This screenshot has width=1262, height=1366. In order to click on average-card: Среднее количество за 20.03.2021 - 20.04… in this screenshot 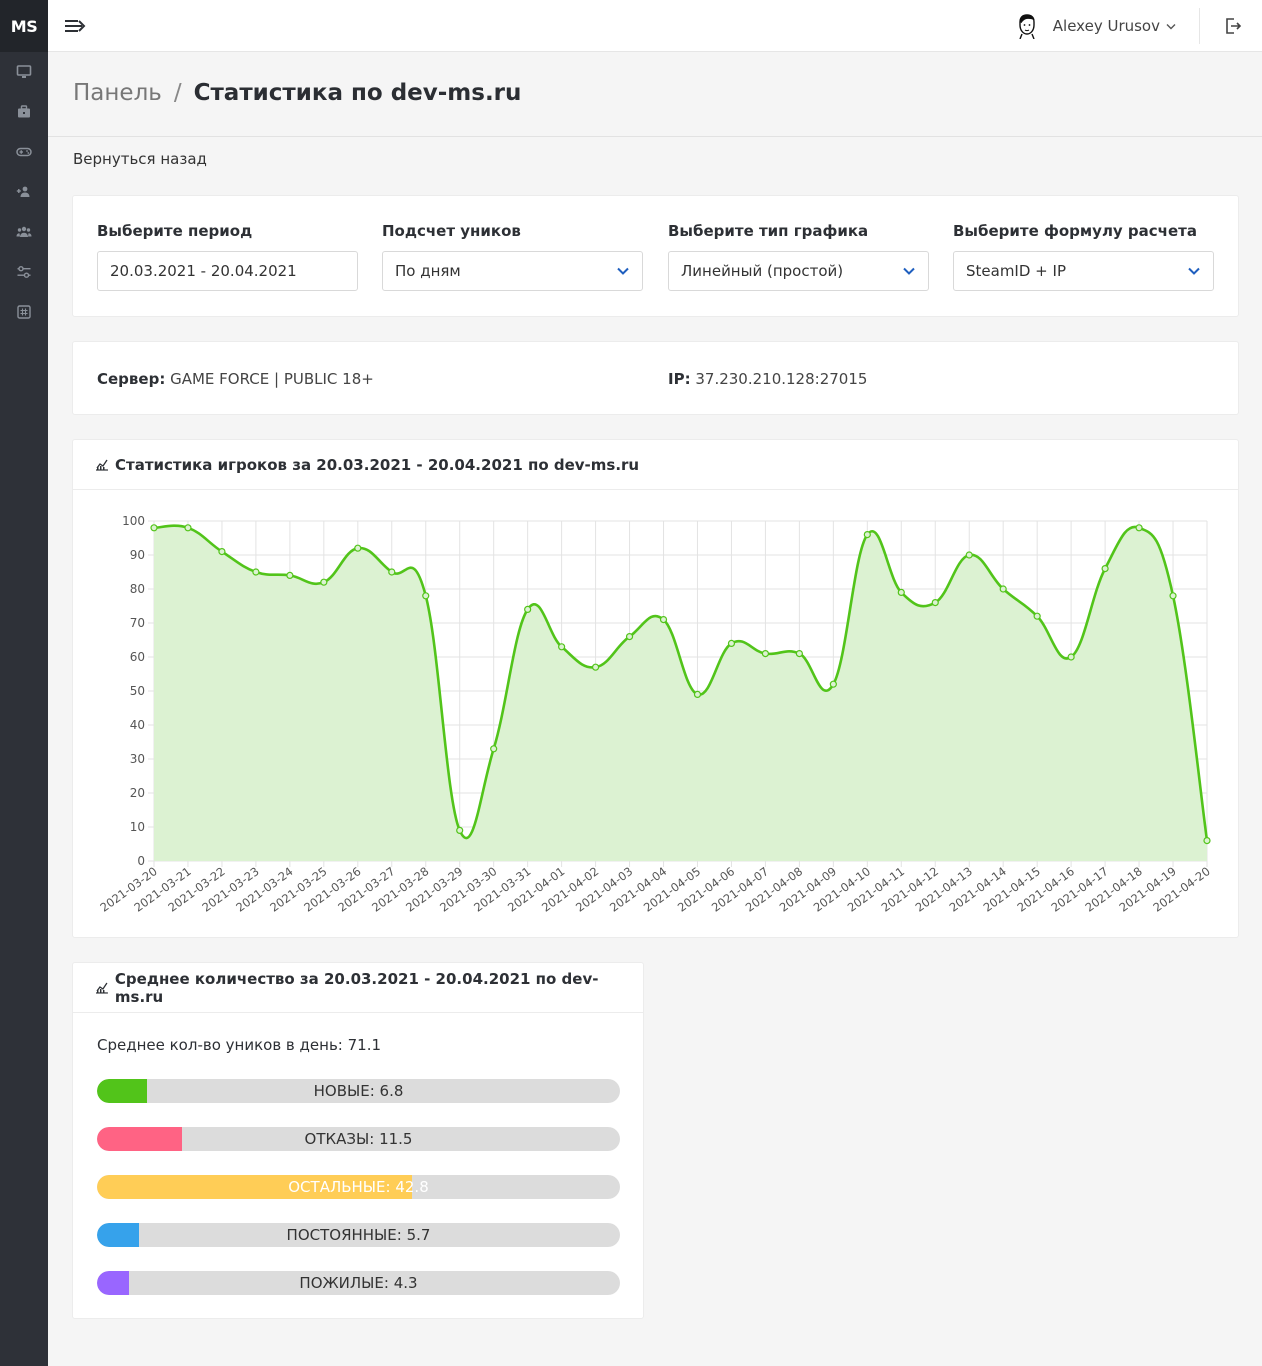, I will do `click(358, 1140)`.